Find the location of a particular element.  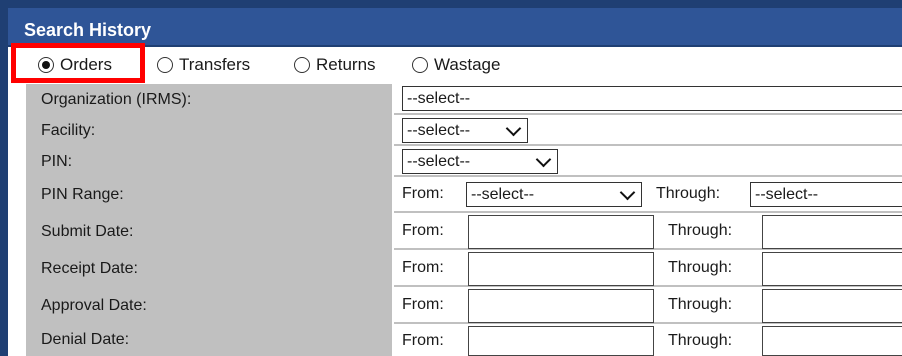

submit-date-label: Submit Date: is located at coordinates (209, 231).